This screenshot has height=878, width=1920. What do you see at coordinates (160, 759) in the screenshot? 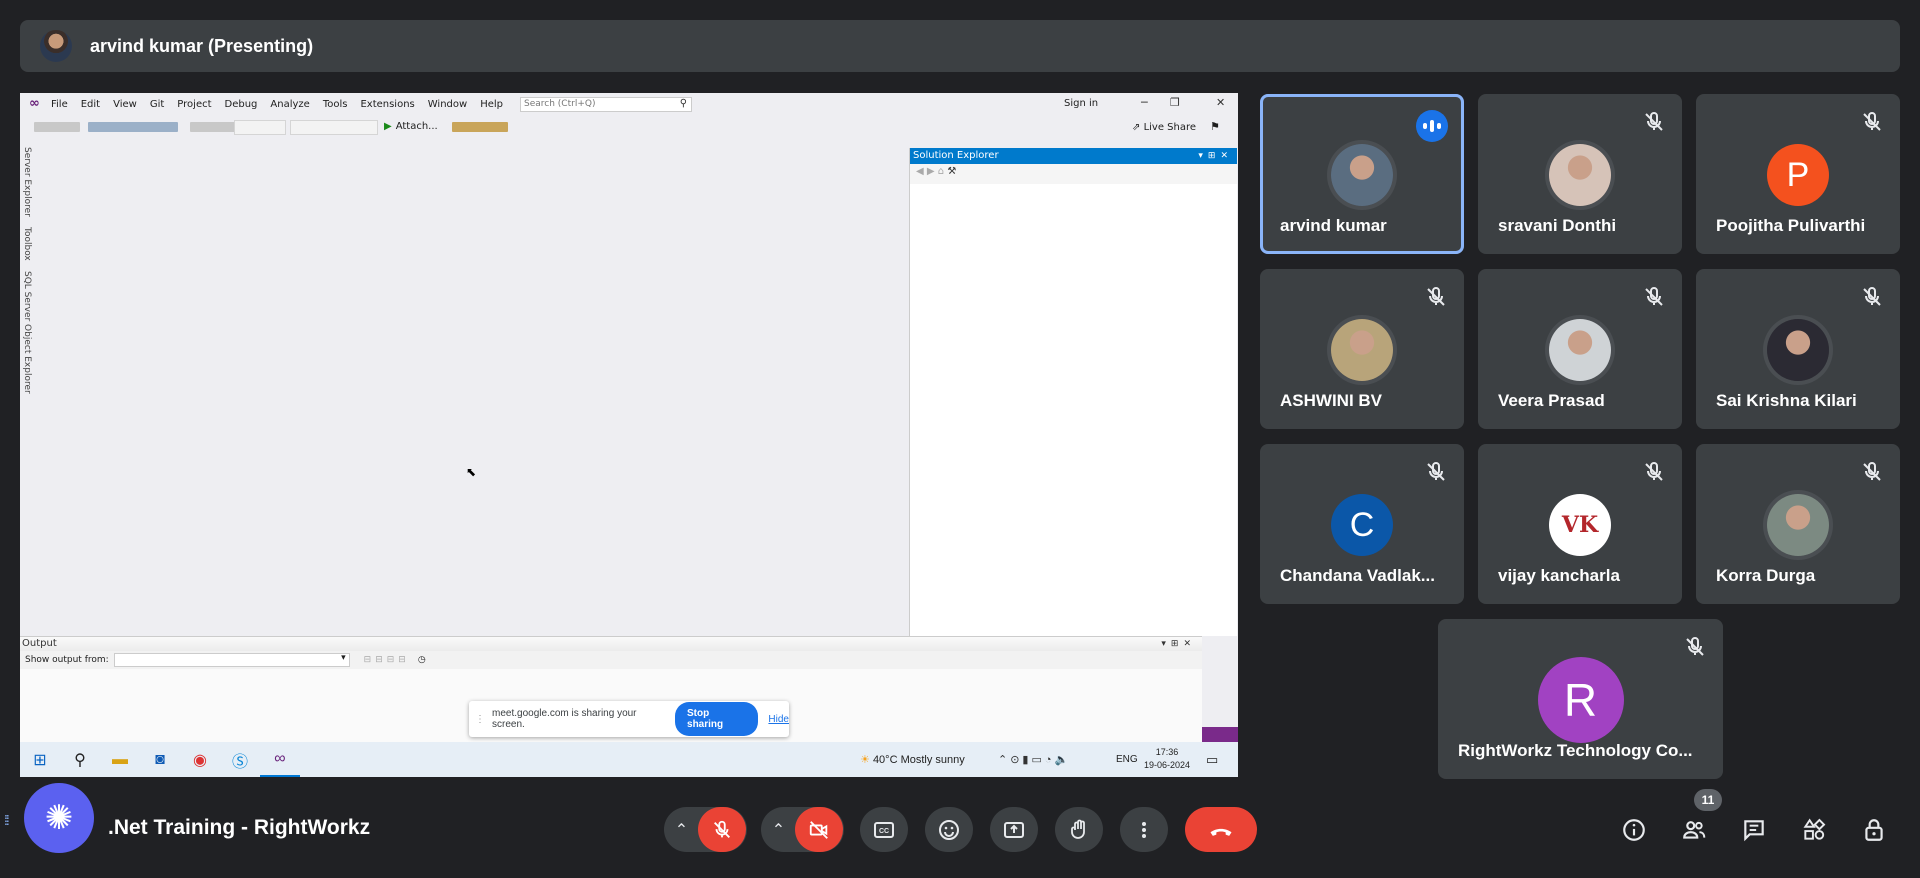
I see `outlook-icon: ◙` at bounding box center [160, 759].